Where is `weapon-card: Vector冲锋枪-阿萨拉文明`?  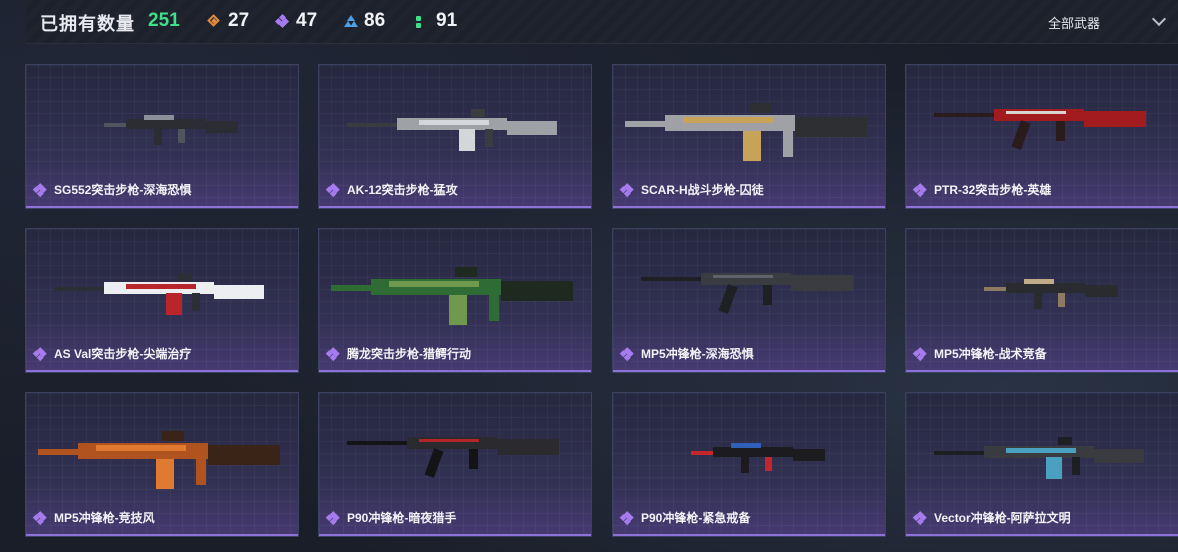 weapon-card: Vector冲锋枪-阿萨拉文明 is located at coordinates (1041, 464).